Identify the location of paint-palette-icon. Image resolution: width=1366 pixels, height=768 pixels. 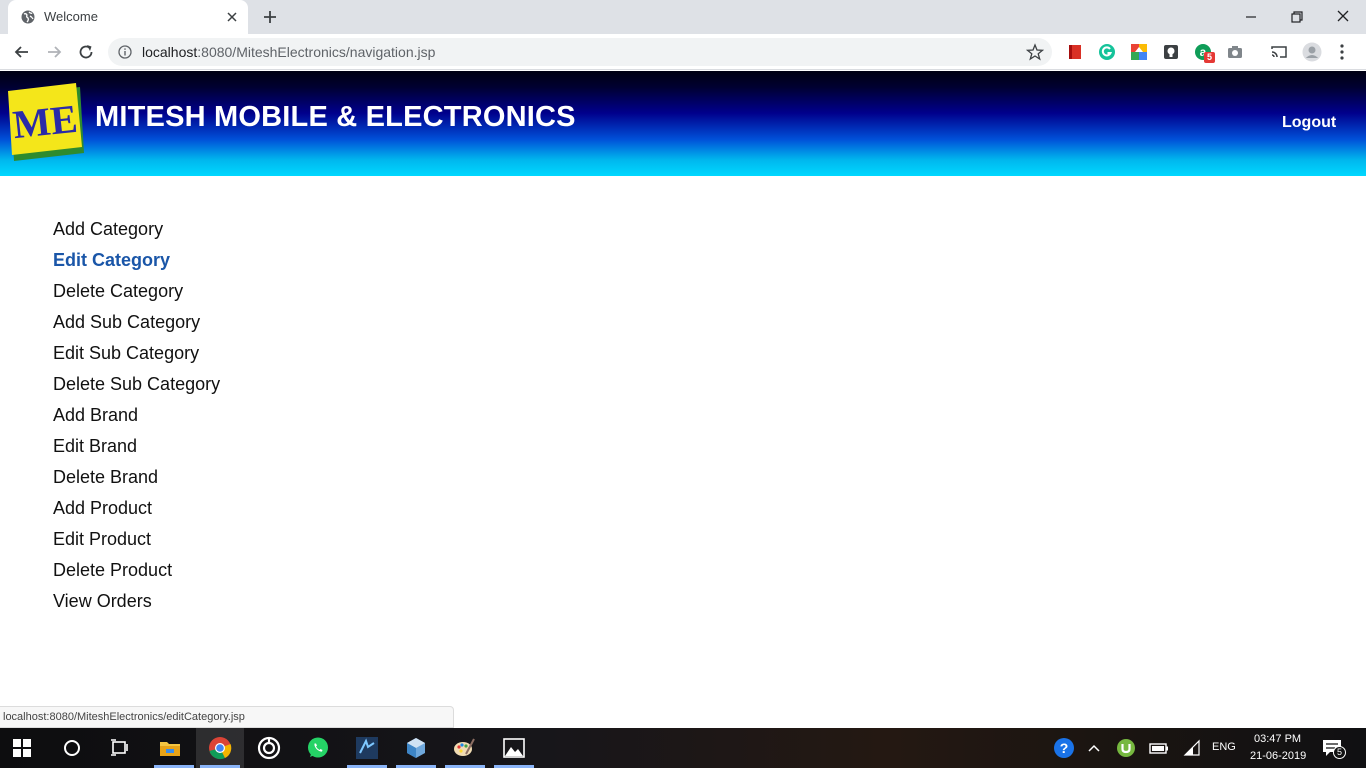
(464, 748).